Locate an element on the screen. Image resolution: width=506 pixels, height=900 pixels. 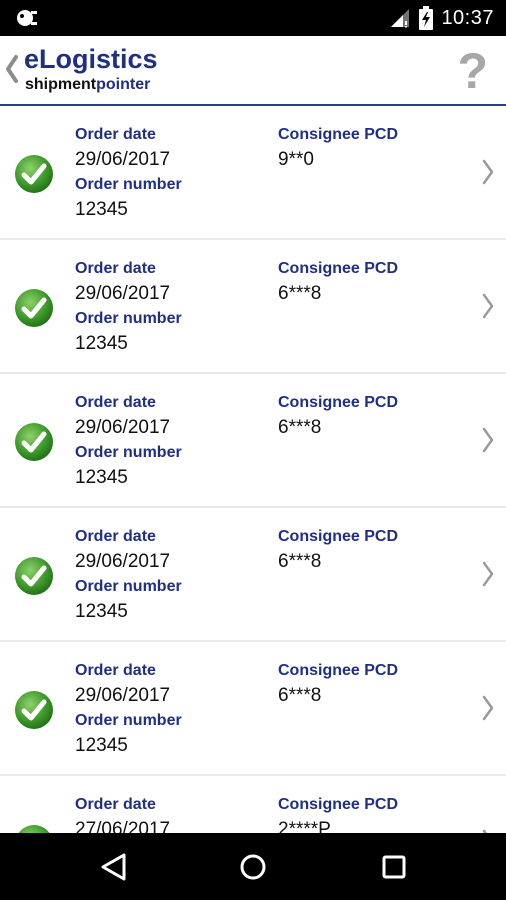
app-logo-title: eLogistics is located at coordinates (91, 59).